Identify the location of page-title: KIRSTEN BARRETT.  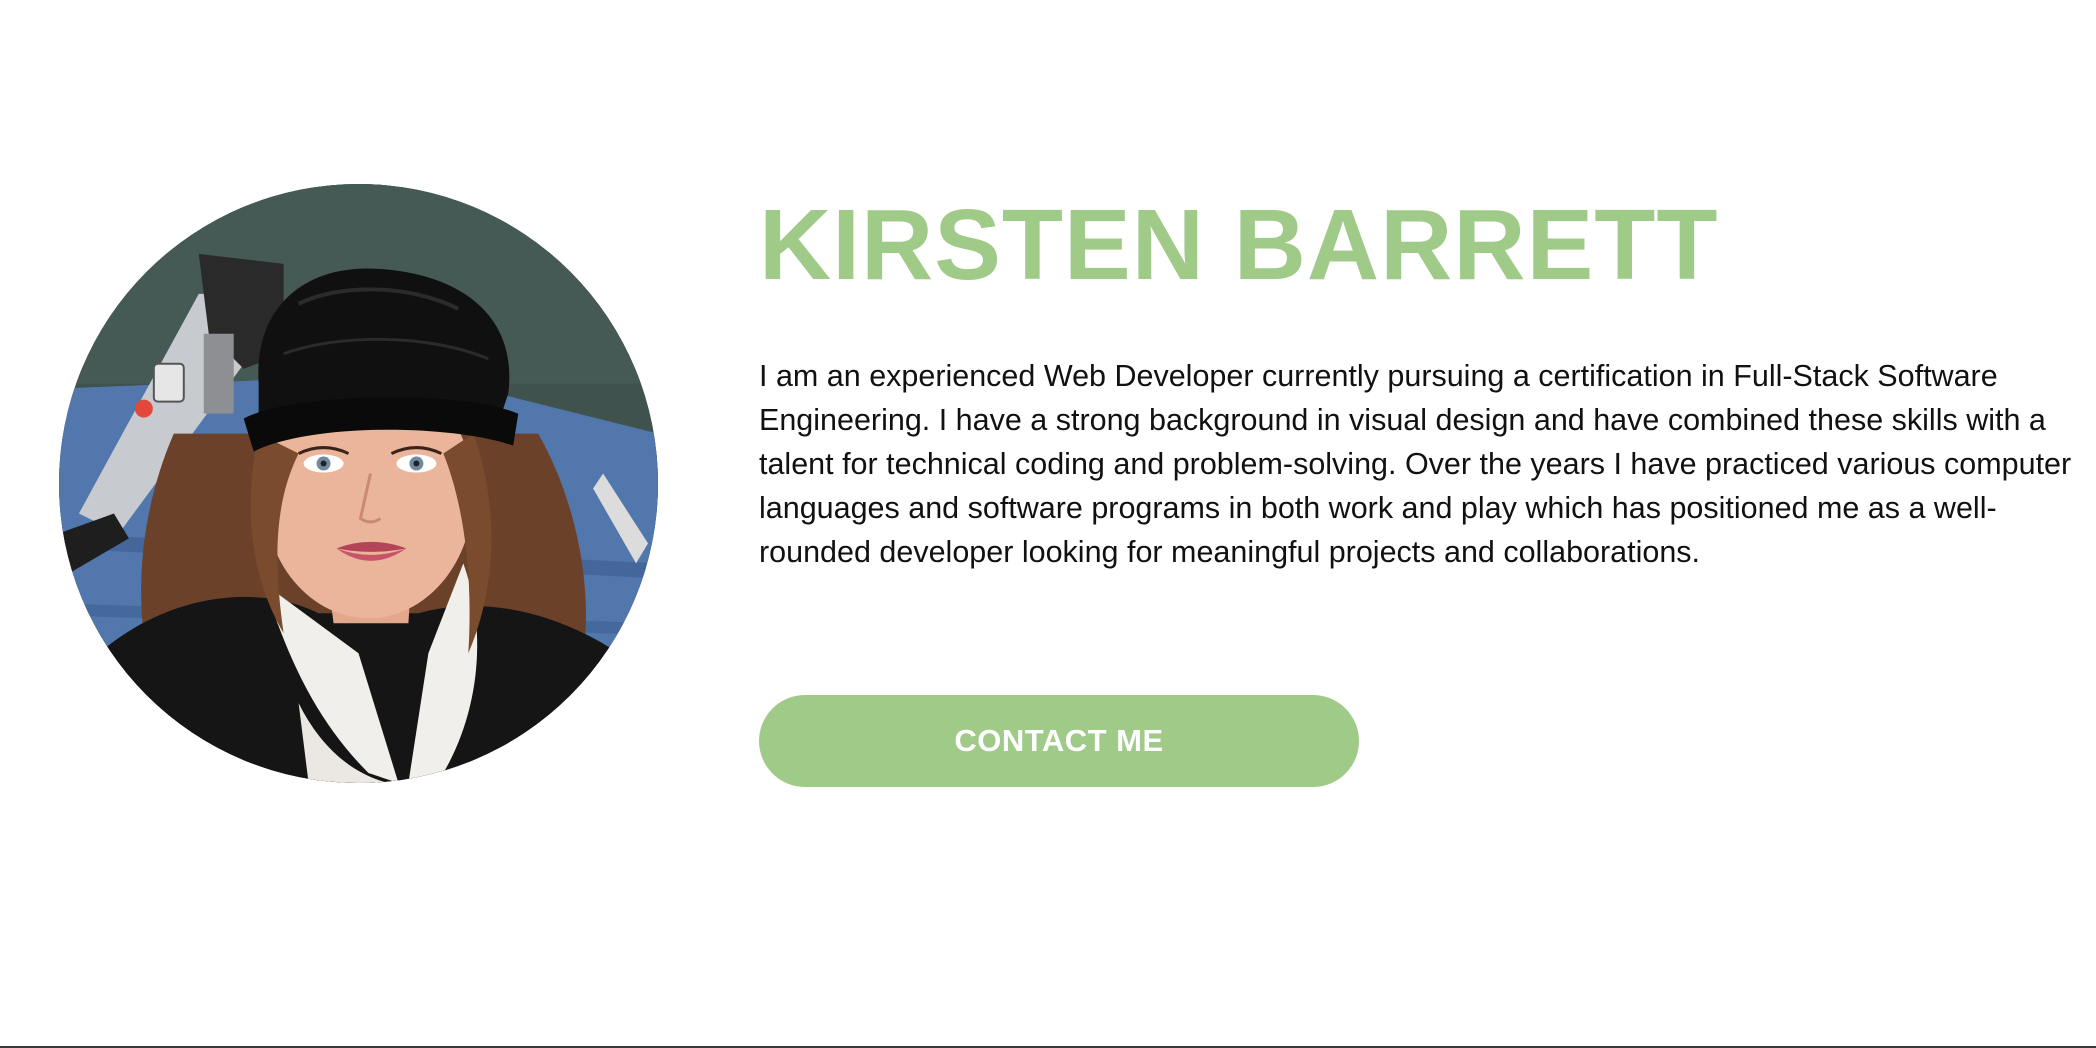
(1239, 245).